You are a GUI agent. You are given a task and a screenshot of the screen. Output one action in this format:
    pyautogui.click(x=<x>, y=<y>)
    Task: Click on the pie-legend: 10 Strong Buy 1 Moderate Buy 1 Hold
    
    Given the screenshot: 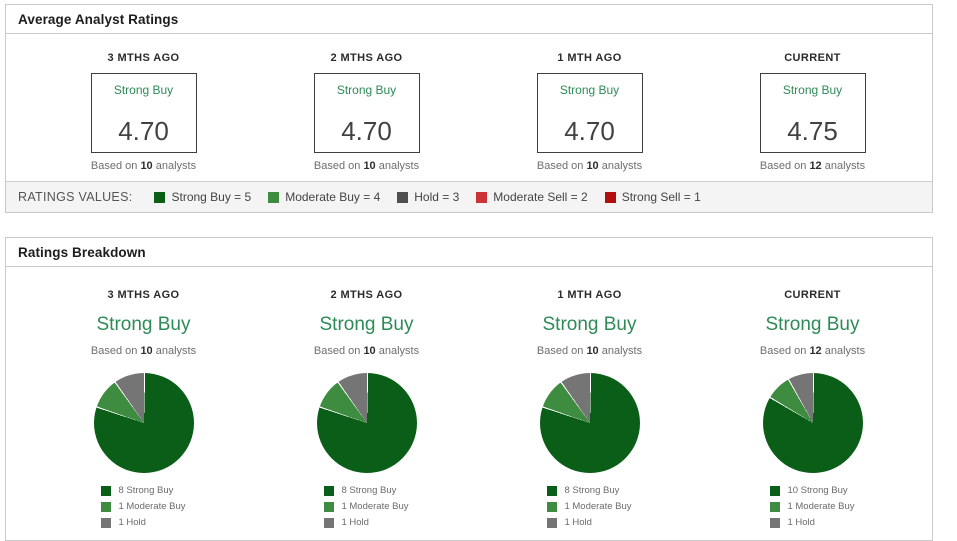 What is the action you would take?
    pyautogui.click(x=812, y=509)
    